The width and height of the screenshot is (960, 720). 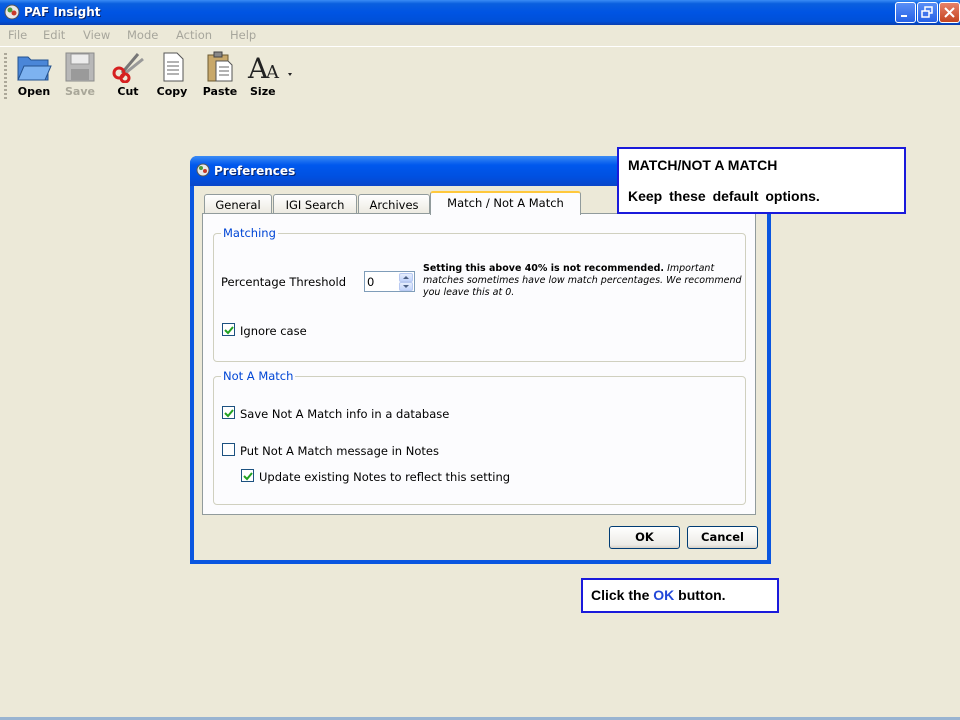 What do you see at coordinates (54, 35) in the screenshot?
I see `menu-edit: Edit` at bounding box center [54, 35].